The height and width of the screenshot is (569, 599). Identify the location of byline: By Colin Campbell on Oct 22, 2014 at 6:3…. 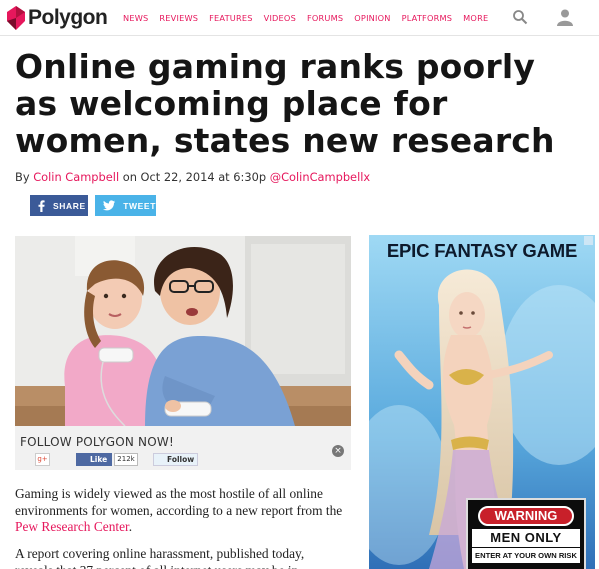
(192, 177).